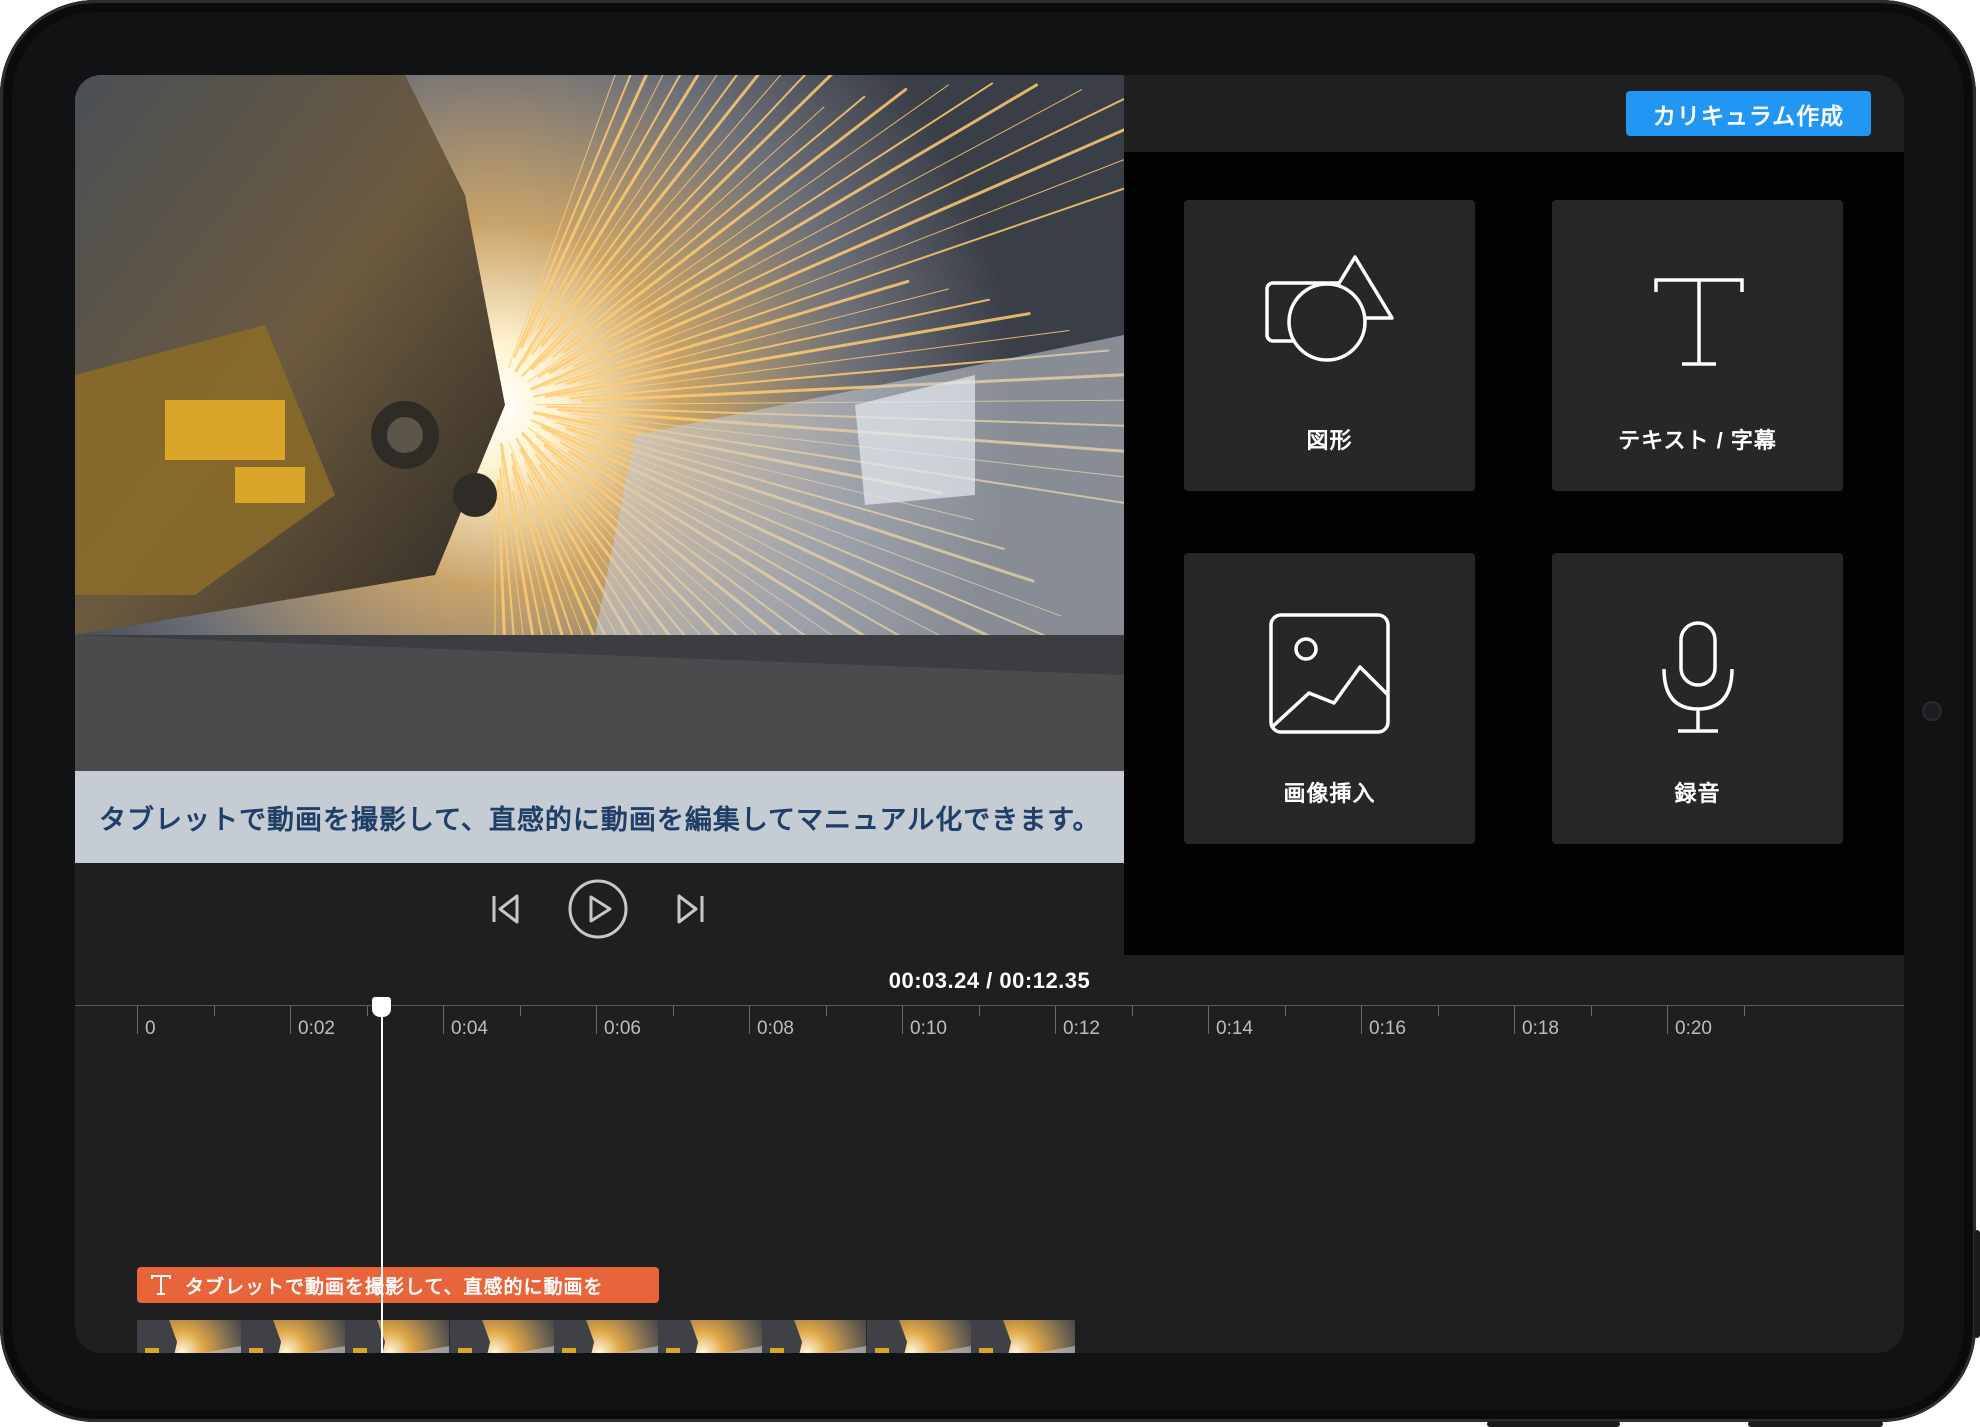  Describe the element at coordinates (1815, 1424) in the screenshot. I see `bottom-button-right` at that location.